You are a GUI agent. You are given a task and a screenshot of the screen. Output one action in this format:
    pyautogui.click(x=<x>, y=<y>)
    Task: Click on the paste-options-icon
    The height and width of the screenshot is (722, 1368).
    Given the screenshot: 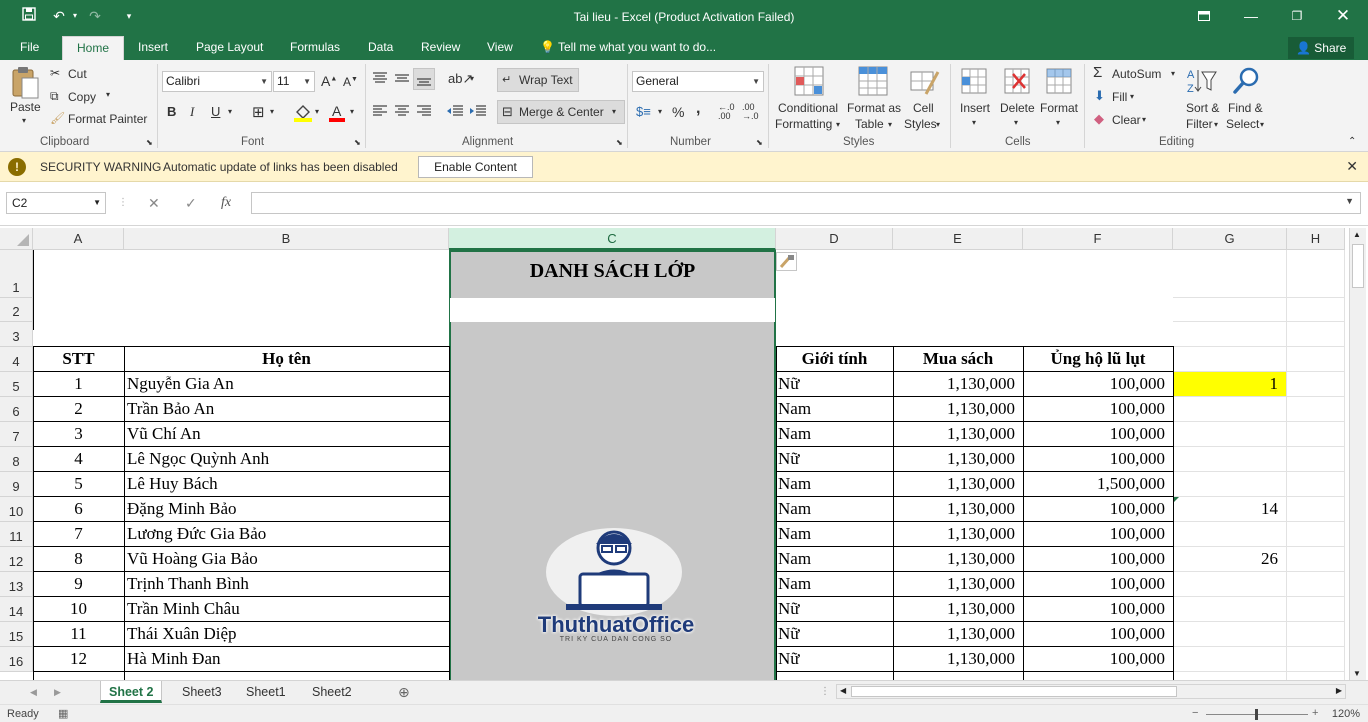 What is the action you would take?
    pyautogui.click(x=786, y=261)
    